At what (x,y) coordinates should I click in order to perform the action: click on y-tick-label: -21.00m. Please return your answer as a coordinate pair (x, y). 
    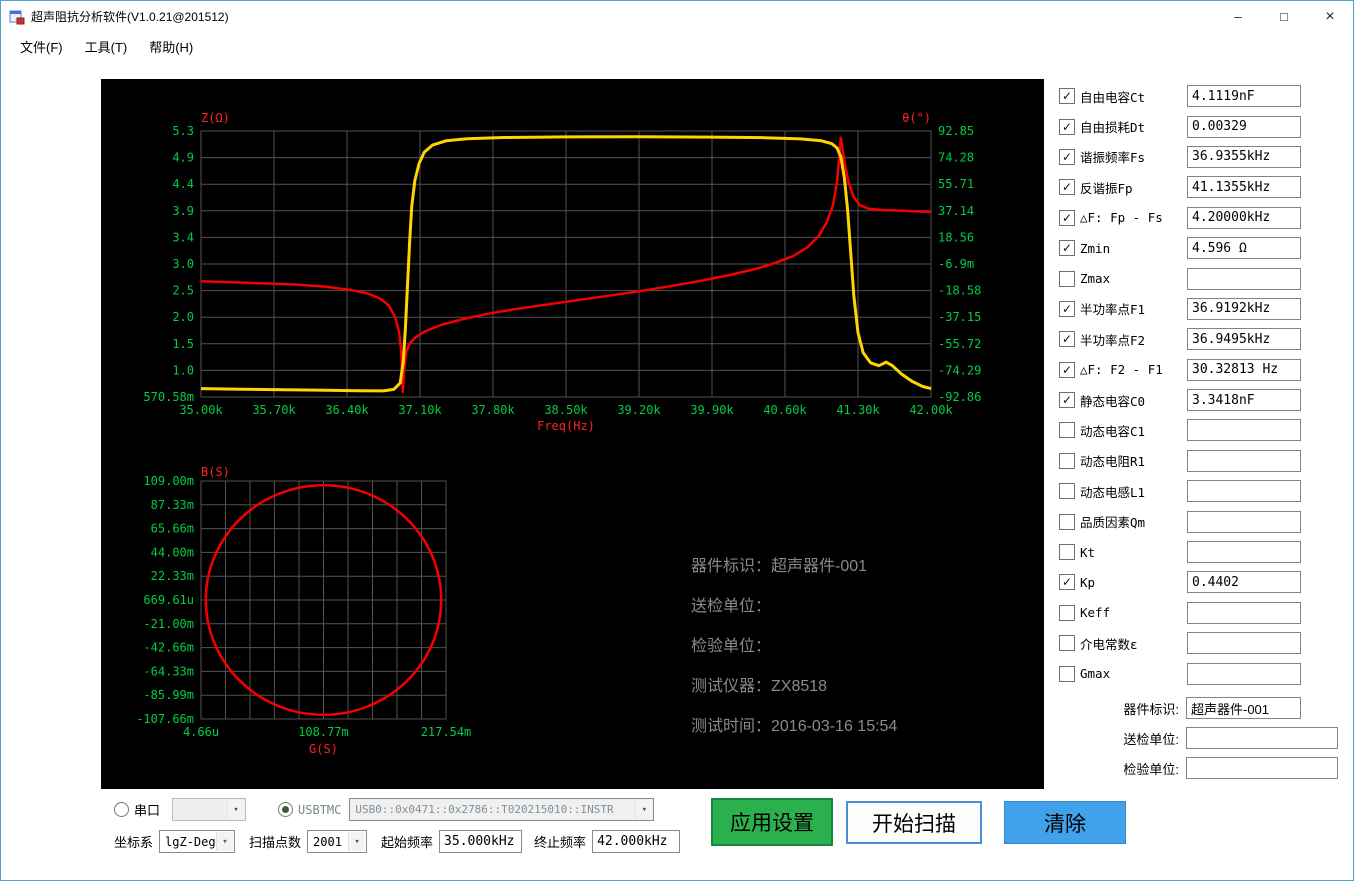
    Looking at the image, I should click on (168, 624).